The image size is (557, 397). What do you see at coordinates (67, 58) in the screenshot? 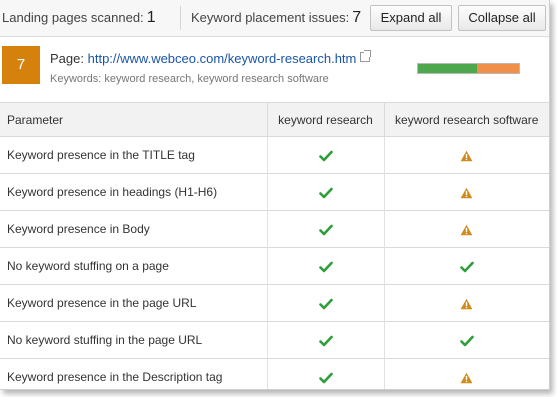
I see `page-label: Page:` at bounding box center [67, 58].